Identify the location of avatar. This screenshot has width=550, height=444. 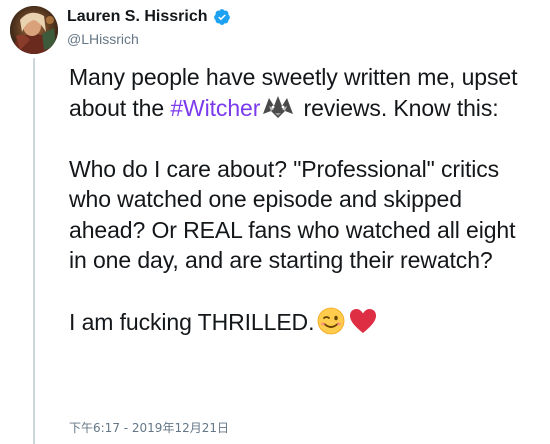
(34, 30).